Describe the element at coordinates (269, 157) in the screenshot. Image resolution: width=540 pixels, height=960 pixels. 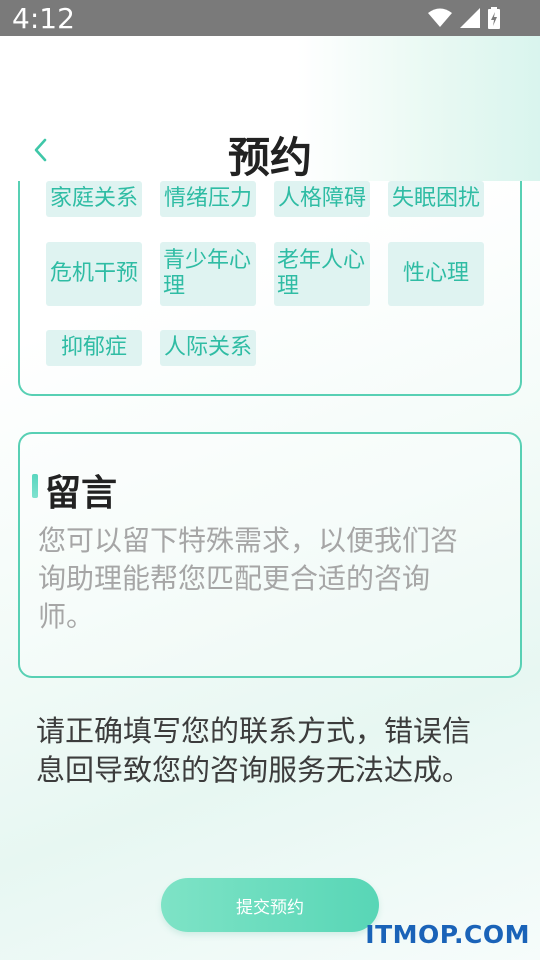
I see `page-title: 预约` at that location.